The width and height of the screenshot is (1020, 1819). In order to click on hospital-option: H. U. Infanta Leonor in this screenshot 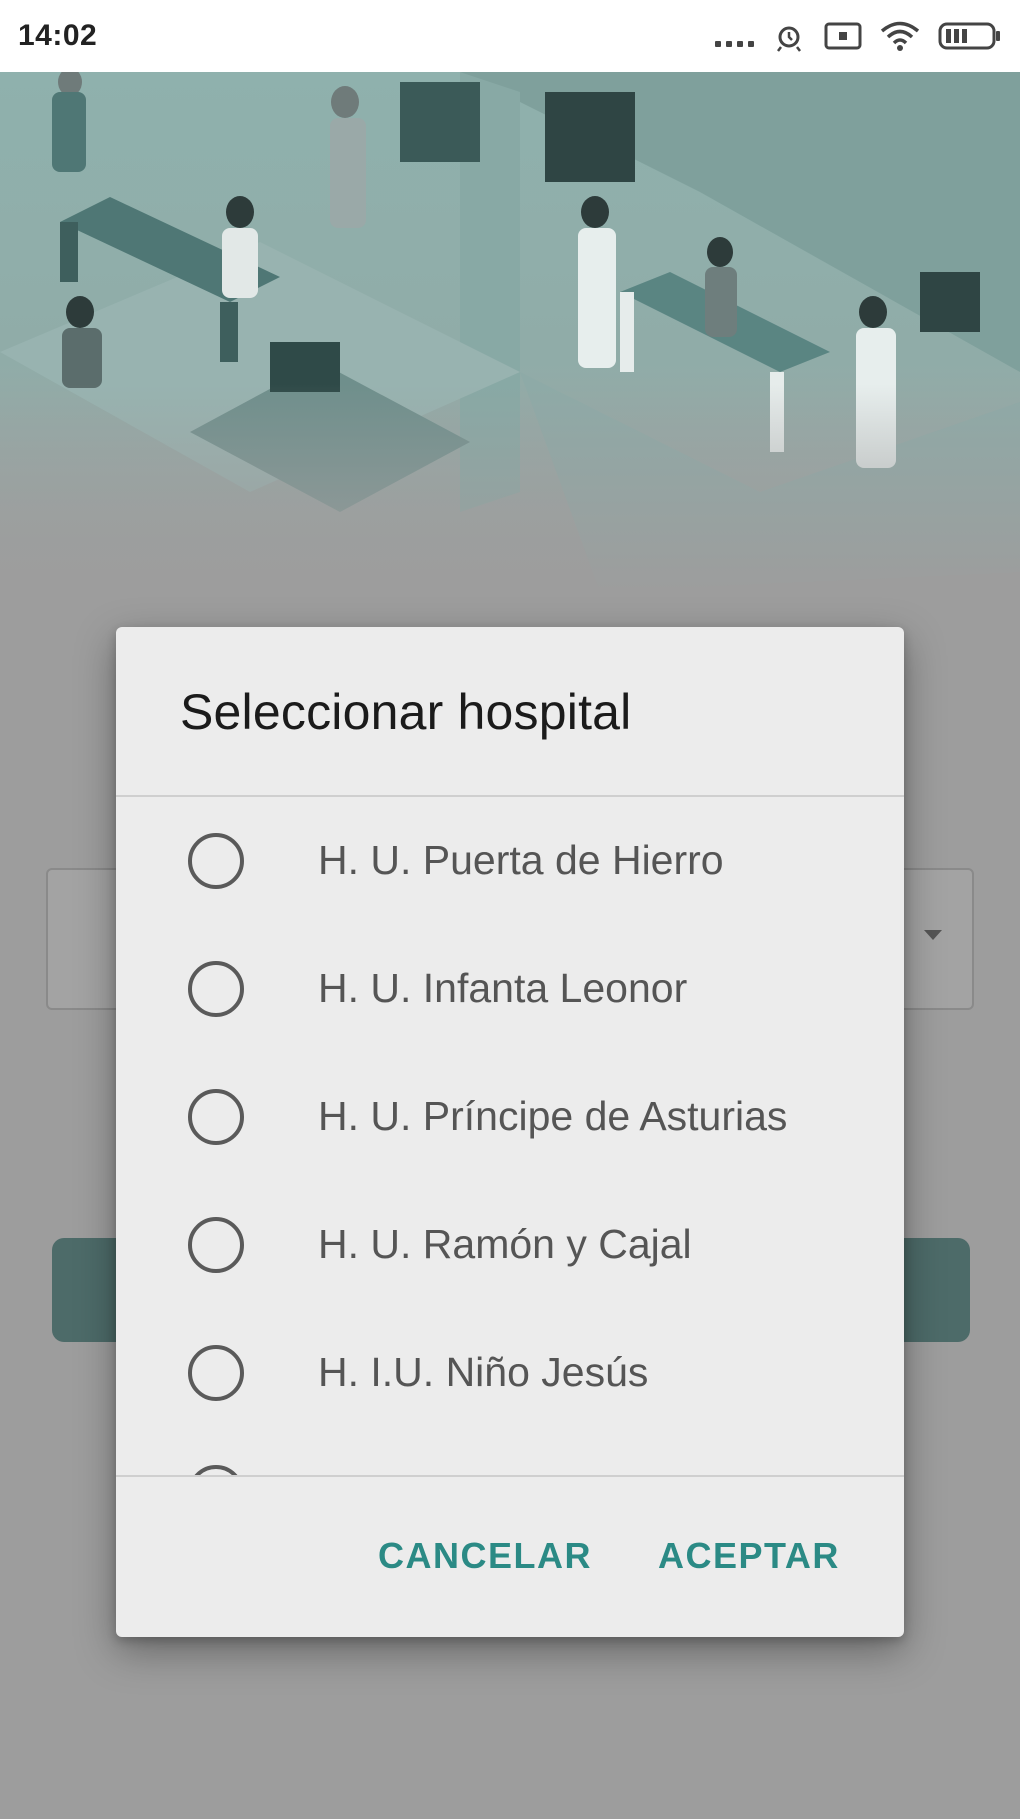, I will do `click(510, 989)`.